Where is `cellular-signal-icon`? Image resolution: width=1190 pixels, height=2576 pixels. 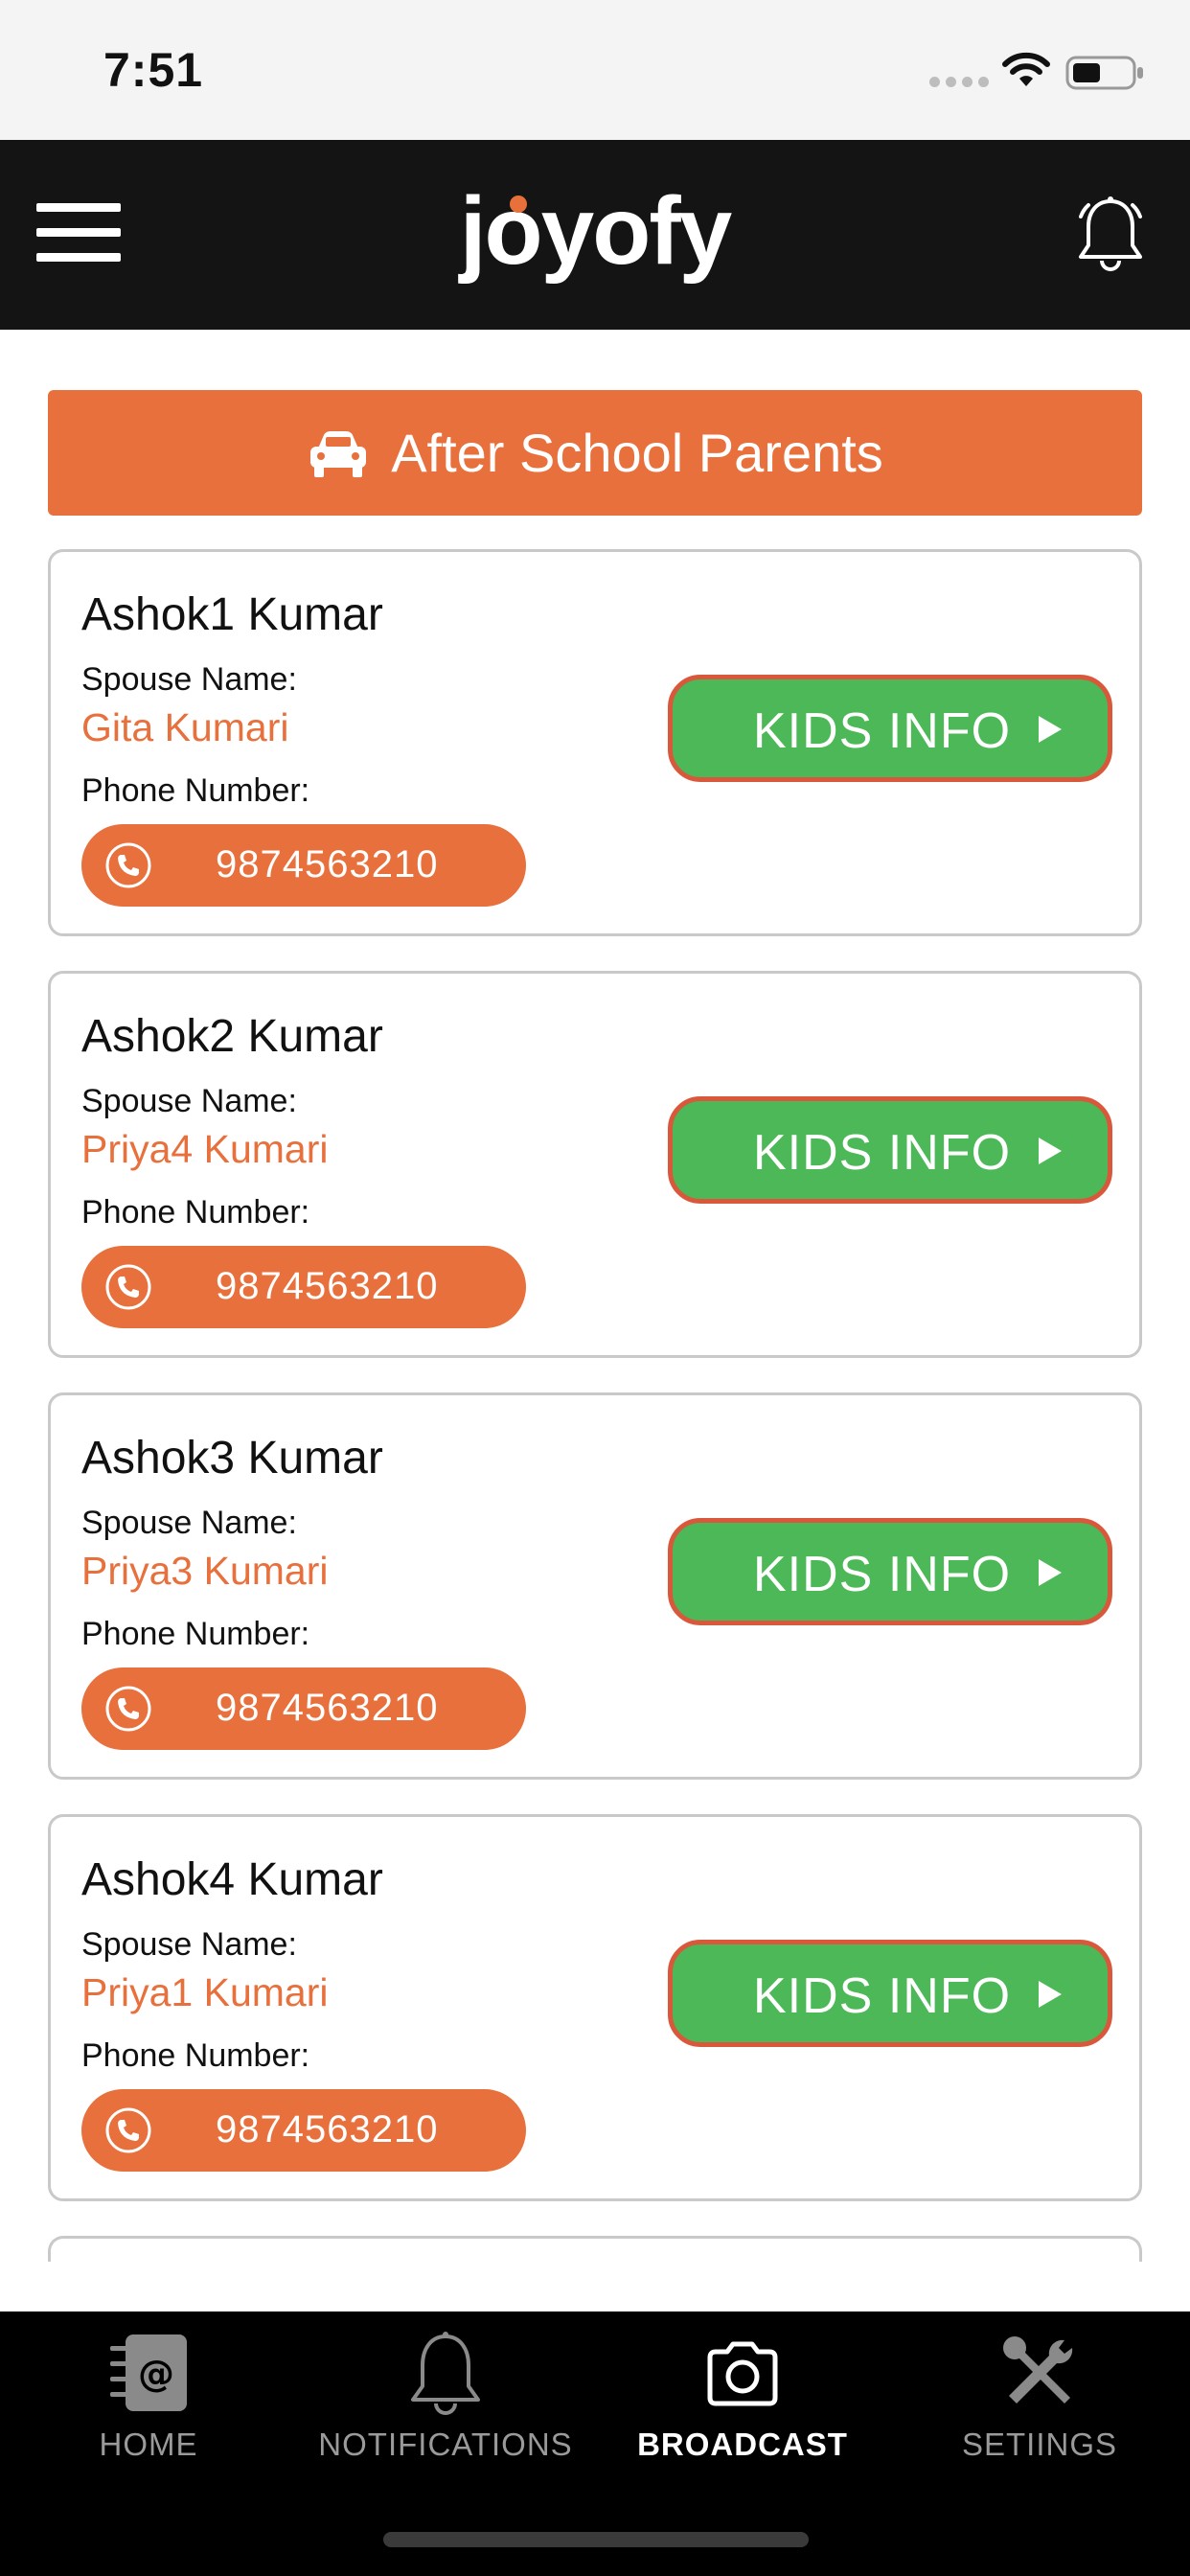 cellular-signal-icon is located at coordinates (959, 82).